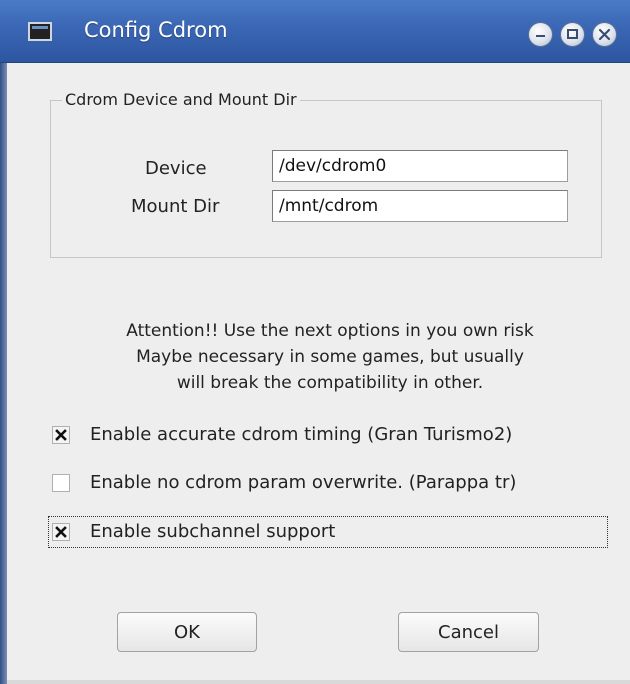  Describe the element at coordinates (187, 632) in the screenshot. I see `ok-button: OK` at that location.